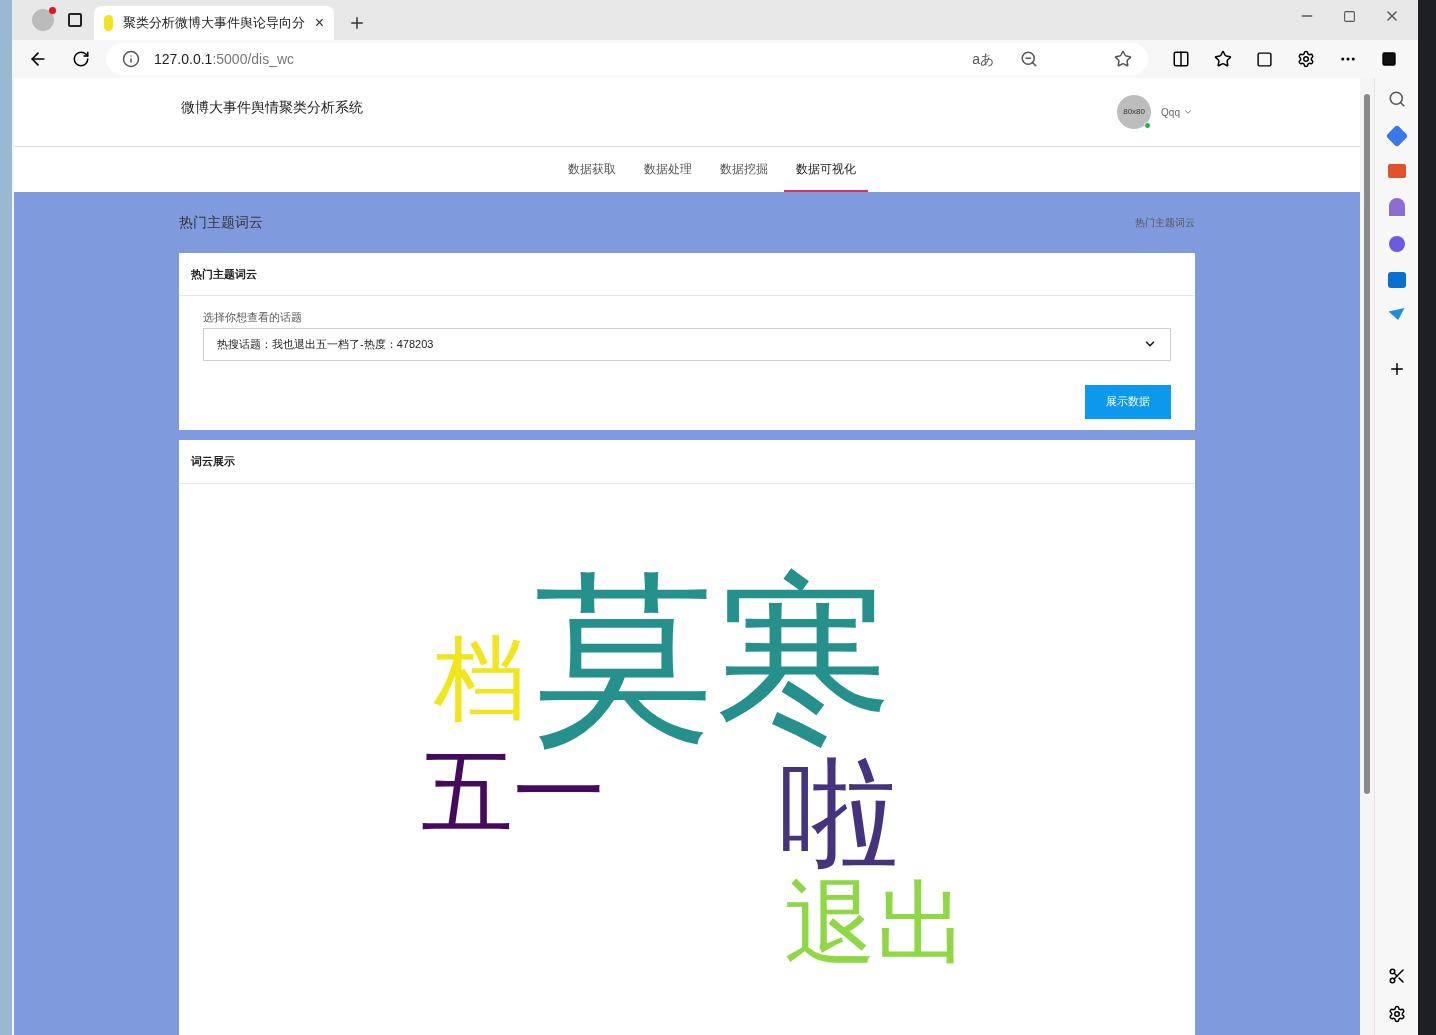  I want to click on tab-title: 聚类分析微博大事件舆论导向分, so click(213, 23).